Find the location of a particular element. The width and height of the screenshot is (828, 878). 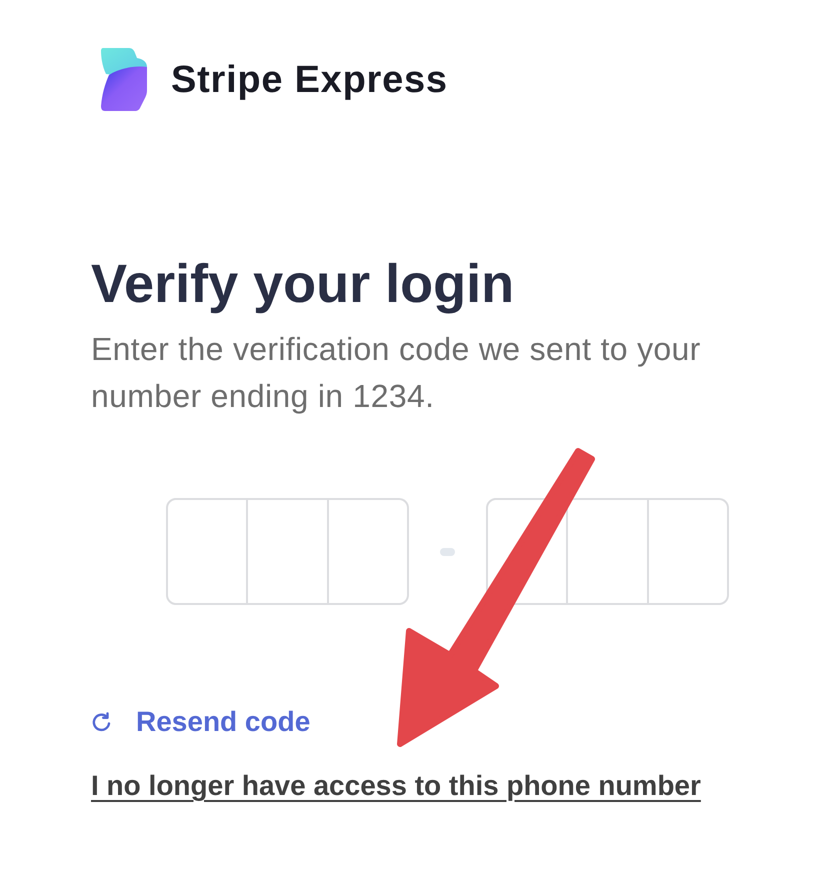

dash-icon is located at coordinates (447, 552).